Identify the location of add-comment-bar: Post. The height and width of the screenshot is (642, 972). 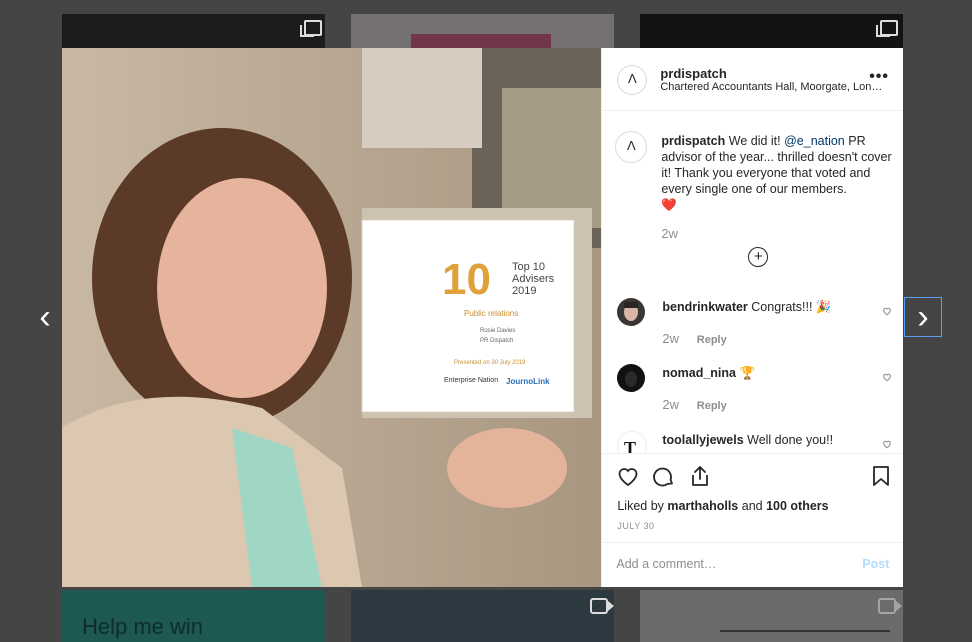
(753, 565).